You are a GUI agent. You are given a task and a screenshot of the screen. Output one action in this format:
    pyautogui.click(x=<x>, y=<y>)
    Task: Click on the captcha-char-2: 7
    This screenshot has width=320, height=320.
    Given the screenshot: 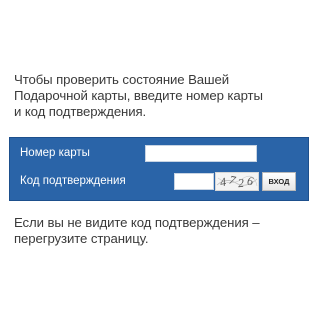 What is the action you would take?
    pyautogui.click(x=233, y=180)
    